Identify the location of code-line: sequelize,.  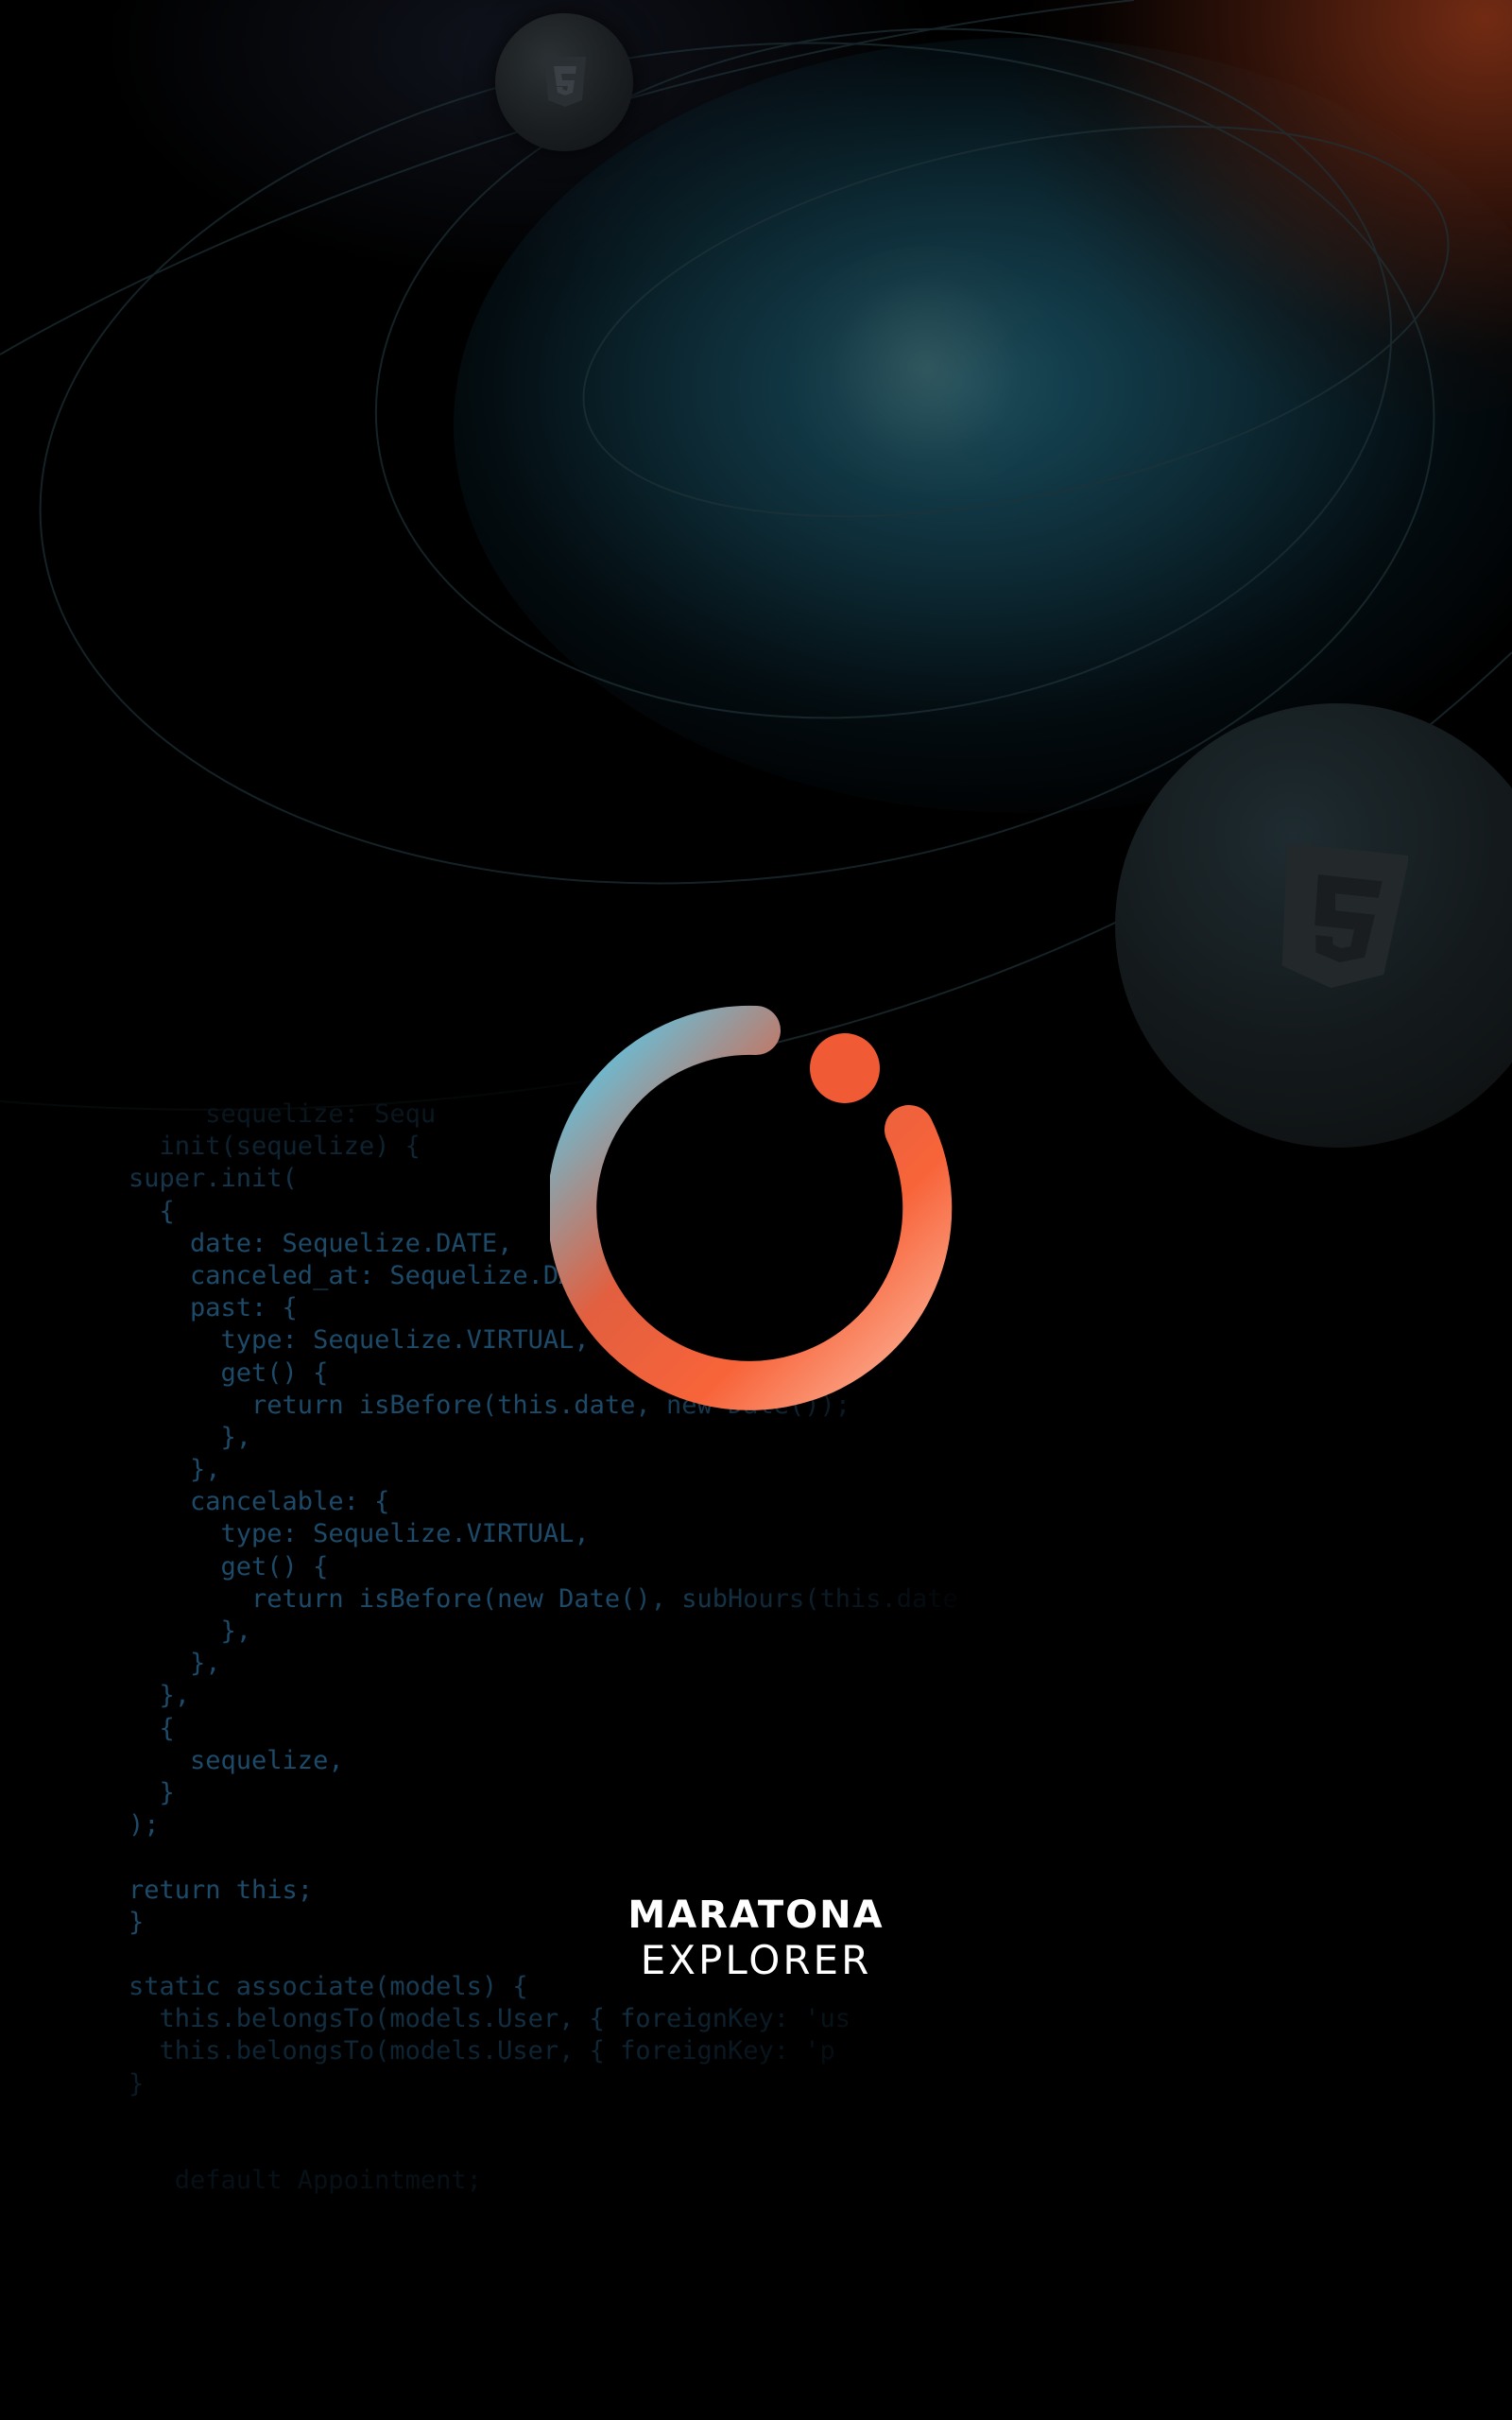
(236, 1760).